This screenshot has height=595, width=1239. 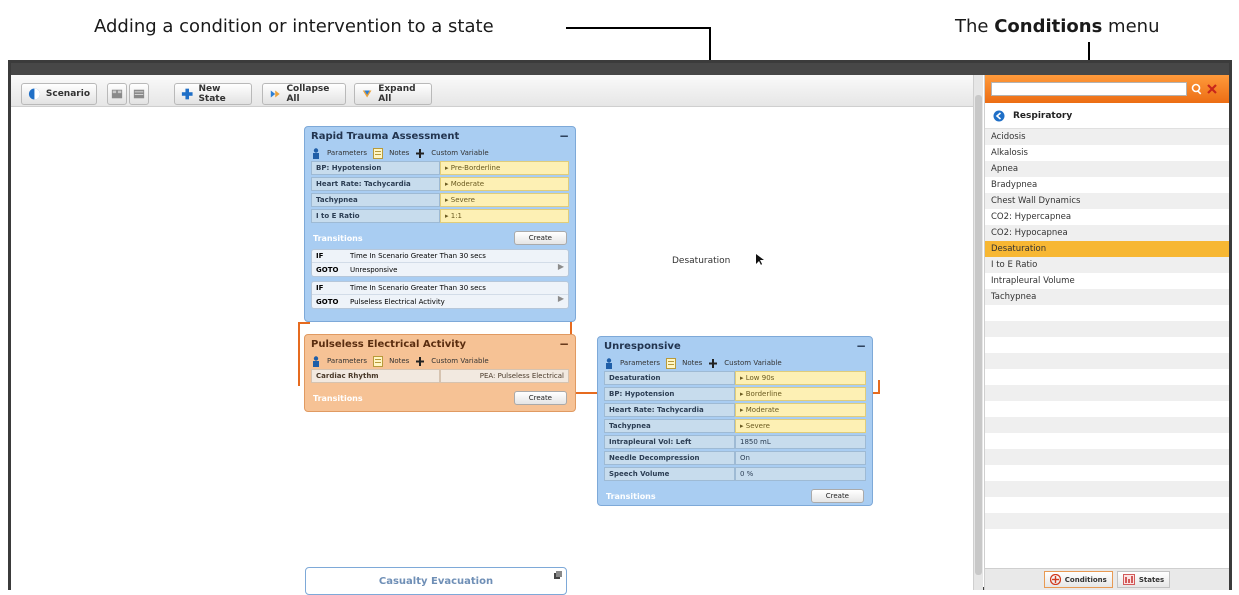 I want to click on category-header: Respiratory, so click(x=1107, y=116).